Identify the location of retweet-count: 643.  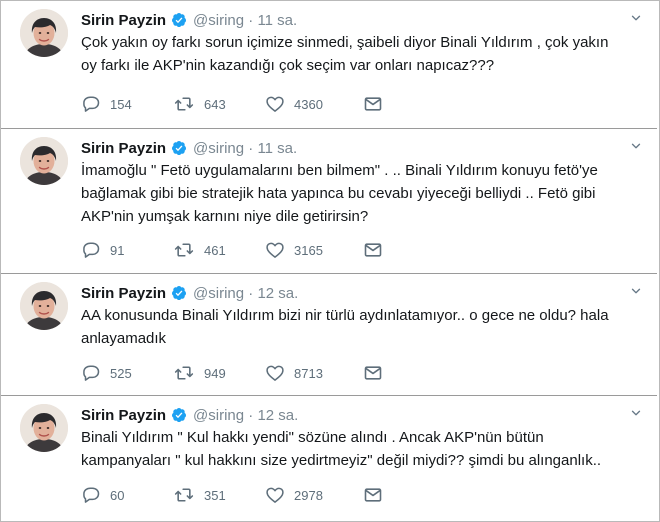
(215, 104).